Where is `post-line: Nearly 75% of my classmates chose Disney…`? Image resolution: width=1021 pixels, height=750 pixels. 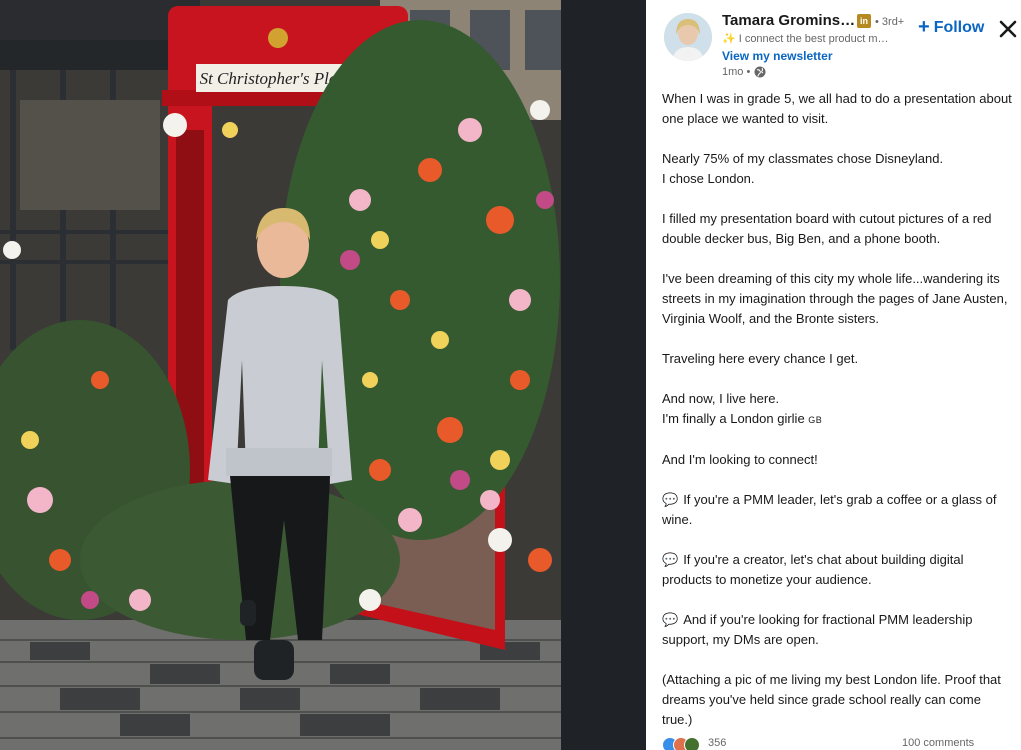
post-line: Nearly 75% of my classmates chose Disney… is located at coordinates (803, 158).